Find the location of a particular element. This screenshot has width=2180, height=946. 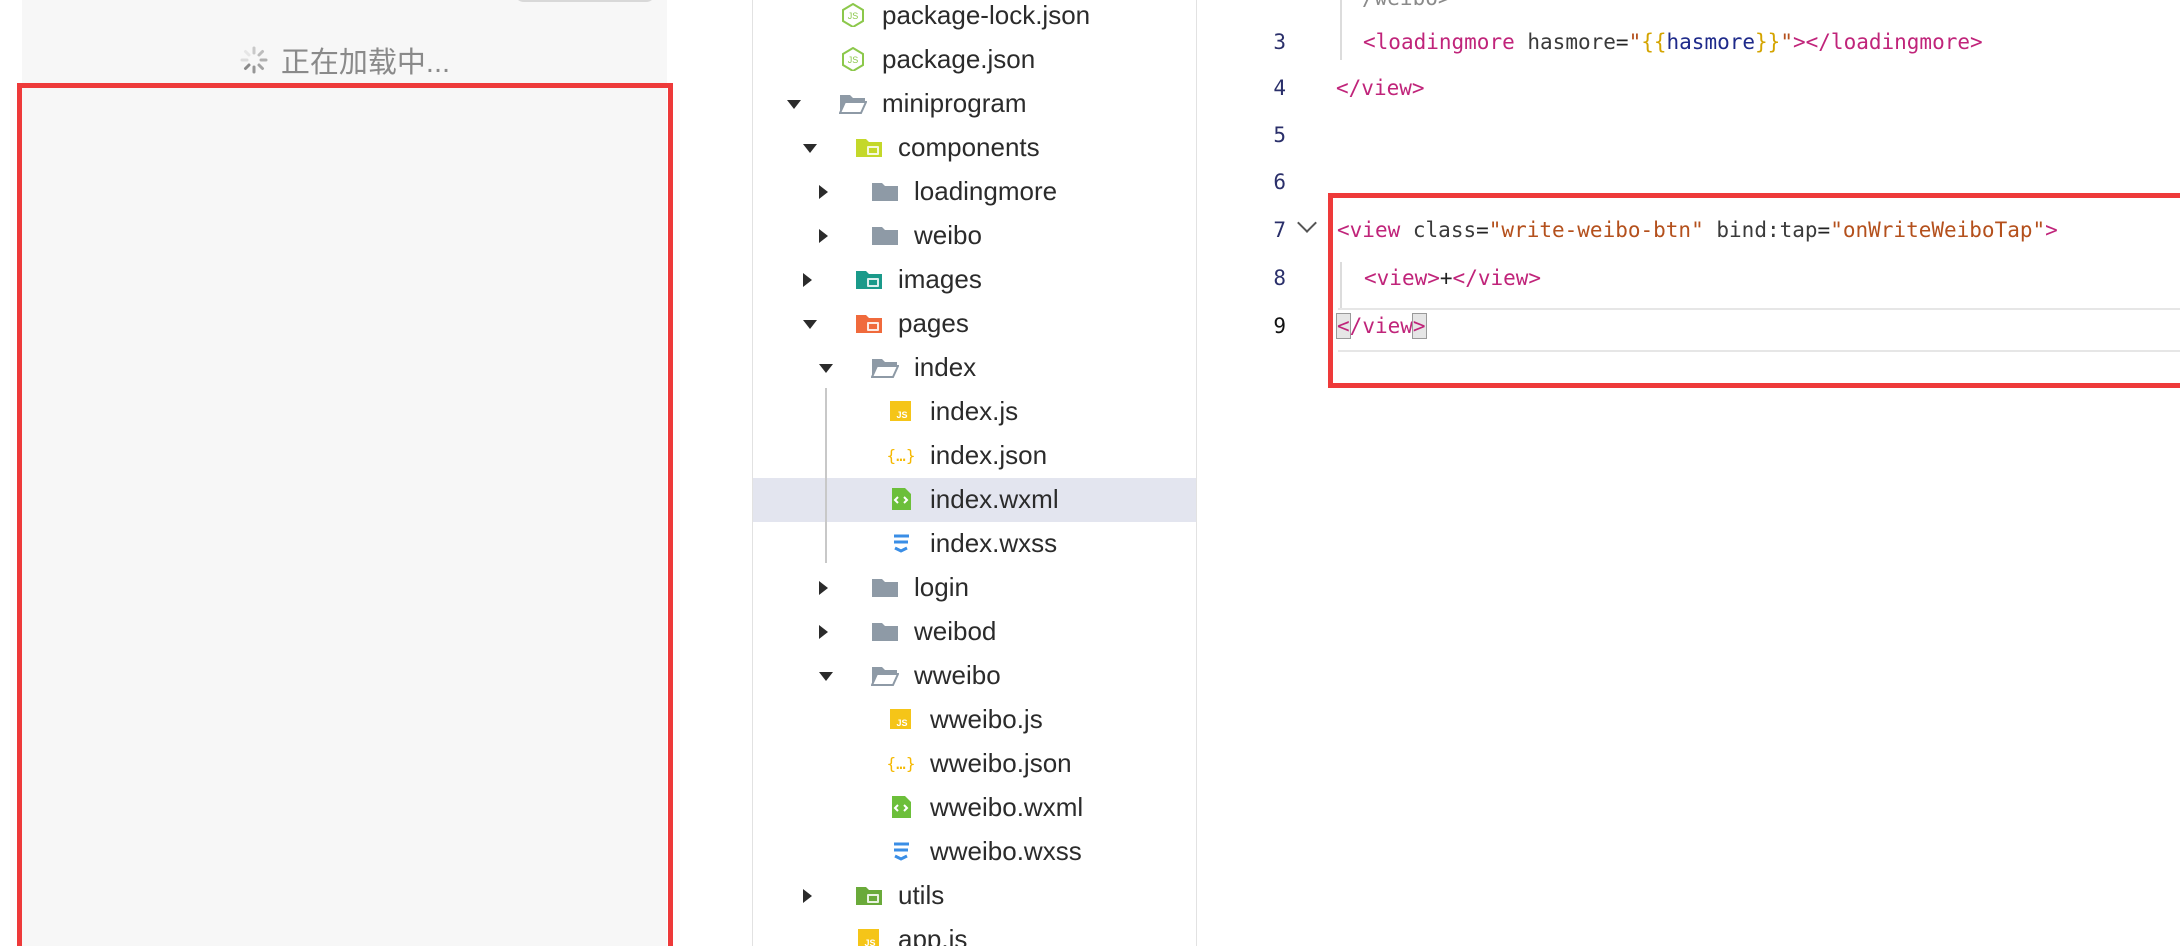

code-line-4: </view> is located at coordinates (1380, 88).